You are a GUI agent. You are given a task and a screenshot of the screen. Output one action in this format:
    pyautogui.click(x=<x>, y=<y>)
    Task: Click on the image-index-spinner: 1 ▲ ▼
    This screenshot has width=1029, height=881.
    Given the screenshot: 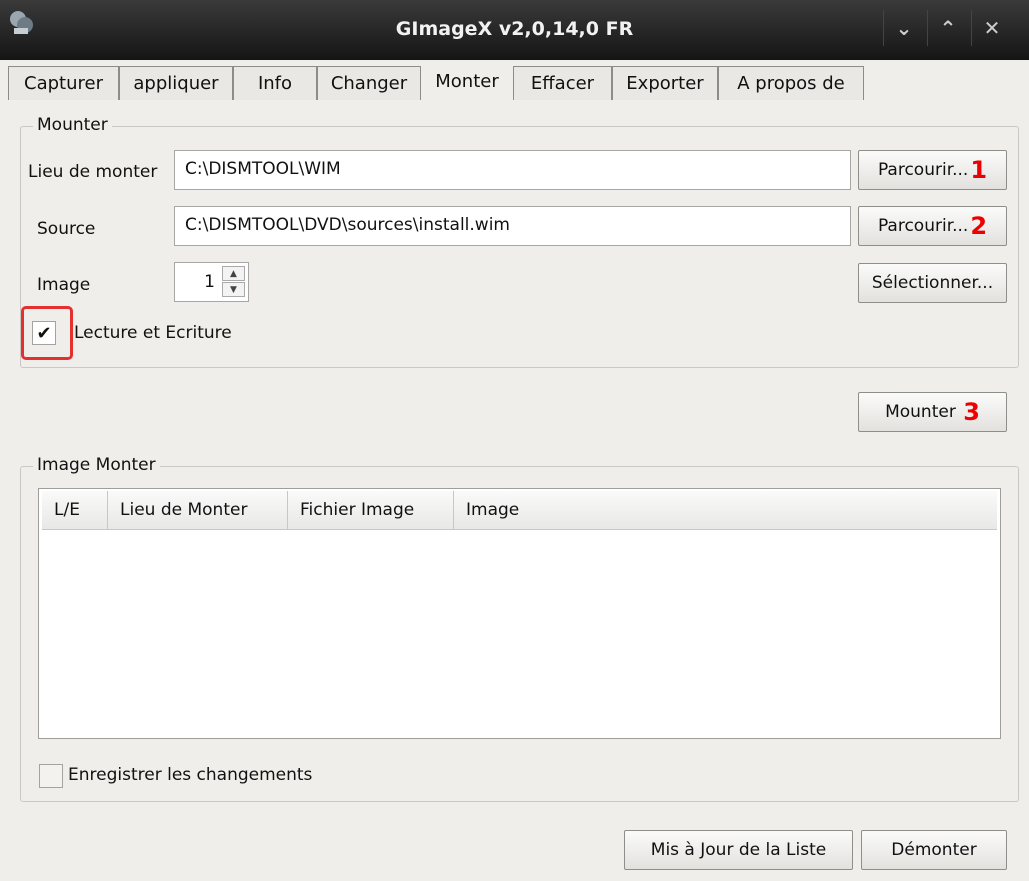 What is the action you would take?
    pyautogui.click(x=211, y=282)
    